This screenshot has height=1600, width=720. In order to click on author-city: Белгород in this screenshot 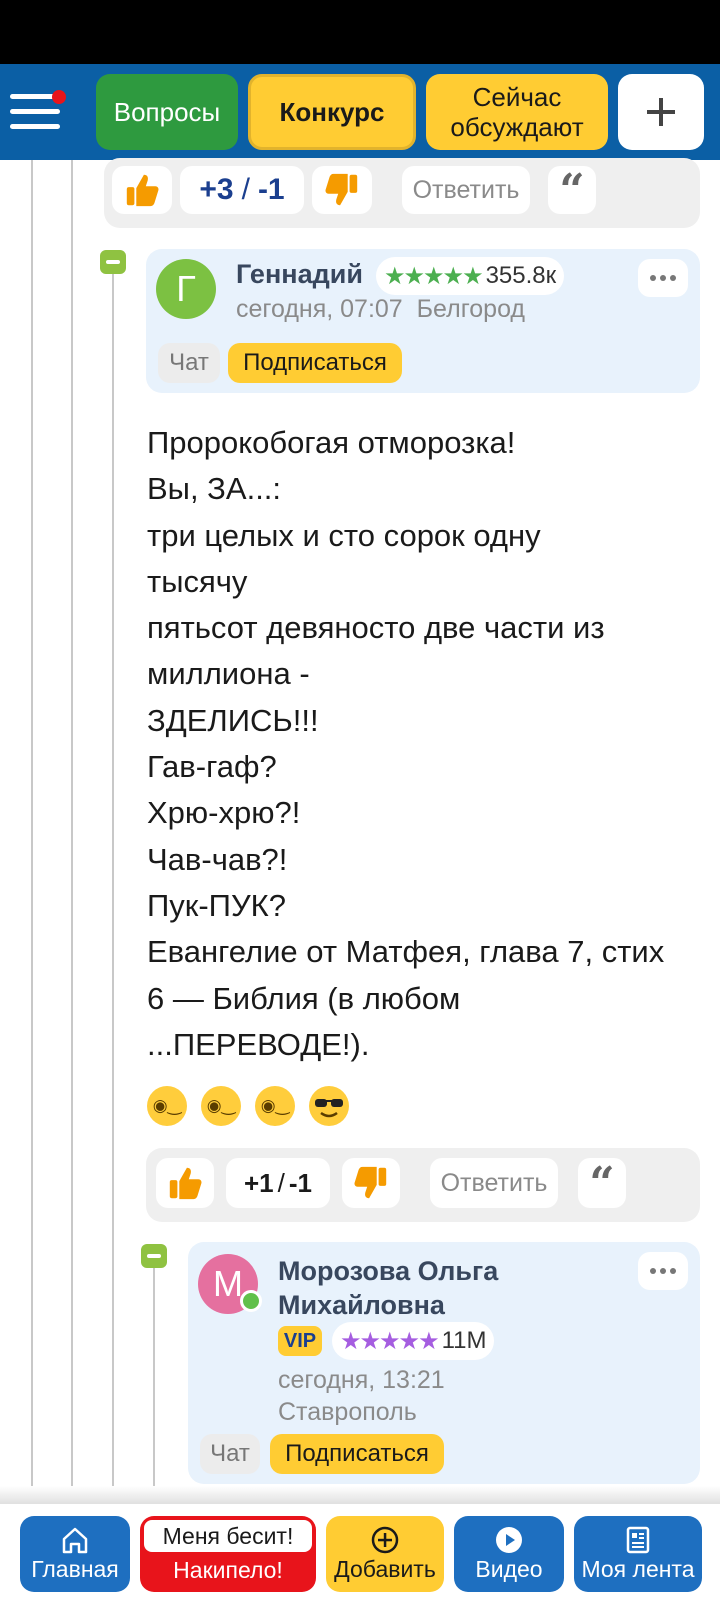, I will do `click(471, 309)`.